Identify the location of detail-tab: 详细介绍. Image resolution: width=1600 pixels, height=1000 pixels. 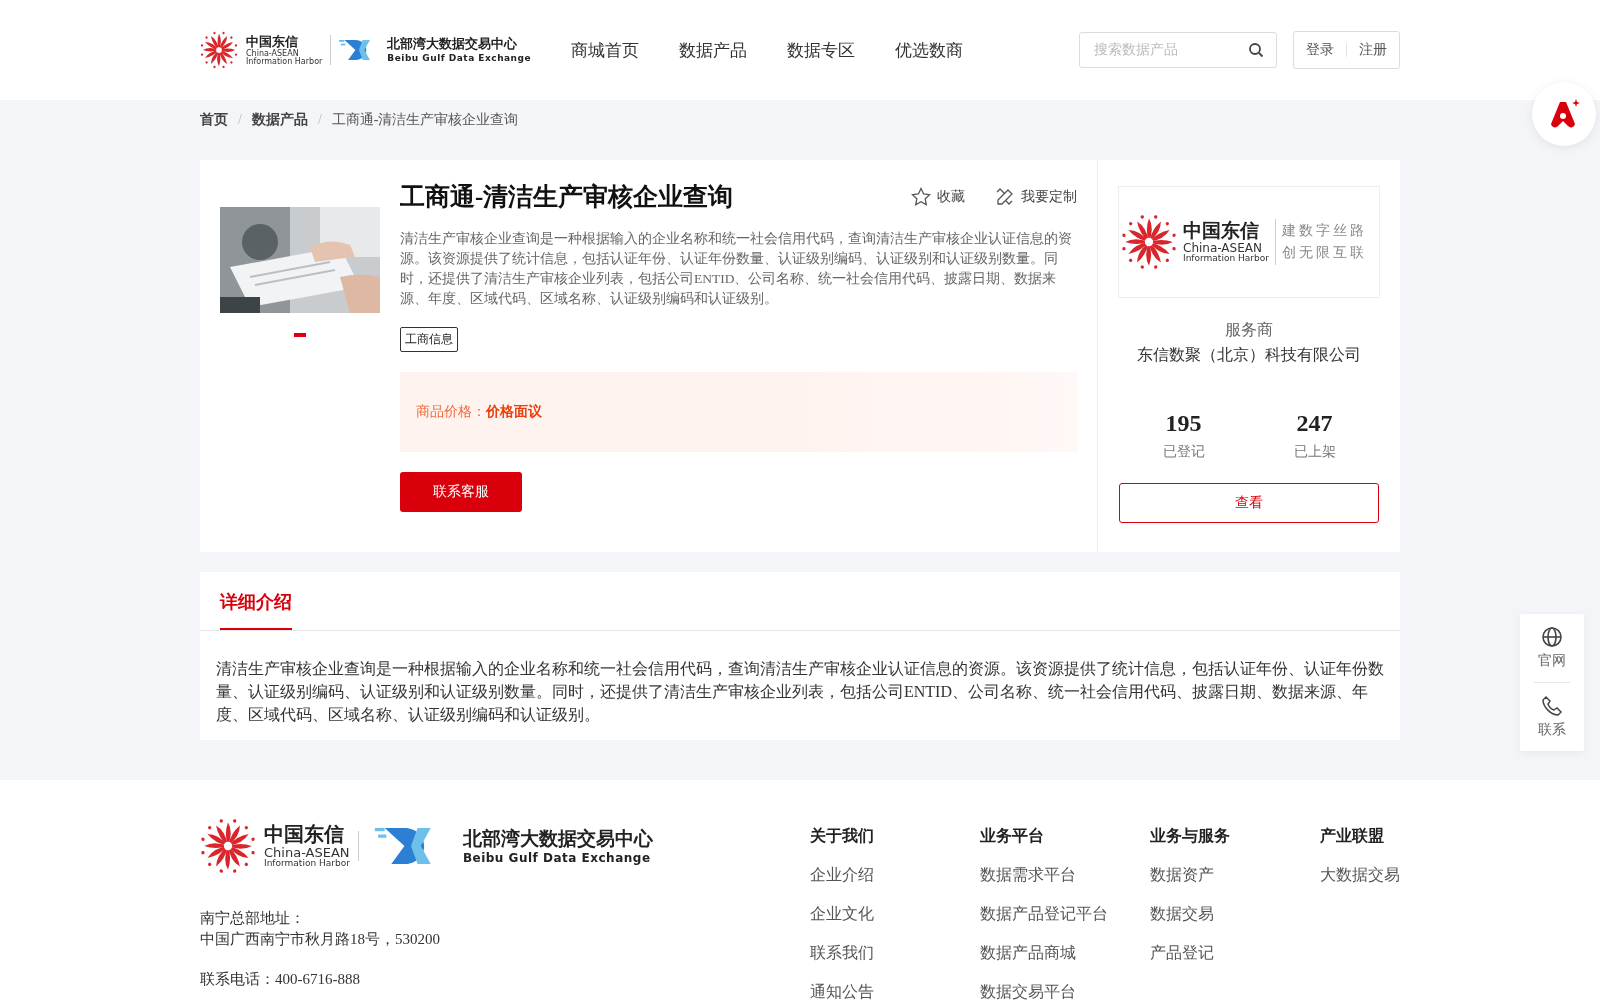
(256, 601).